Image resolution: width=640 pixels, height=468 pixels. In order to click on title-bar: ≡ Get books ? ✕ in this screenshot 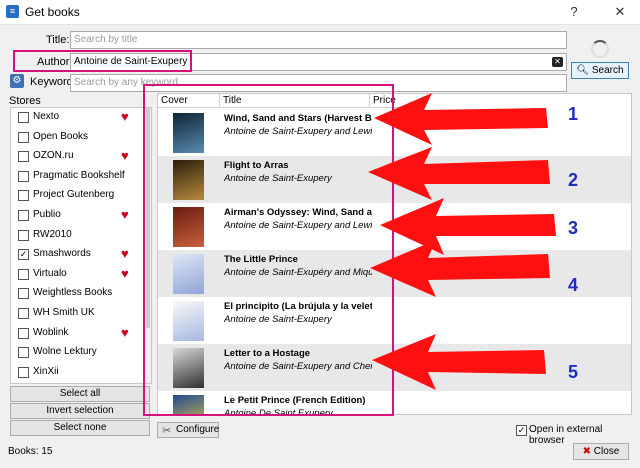, I will do `click(320, 12)`.